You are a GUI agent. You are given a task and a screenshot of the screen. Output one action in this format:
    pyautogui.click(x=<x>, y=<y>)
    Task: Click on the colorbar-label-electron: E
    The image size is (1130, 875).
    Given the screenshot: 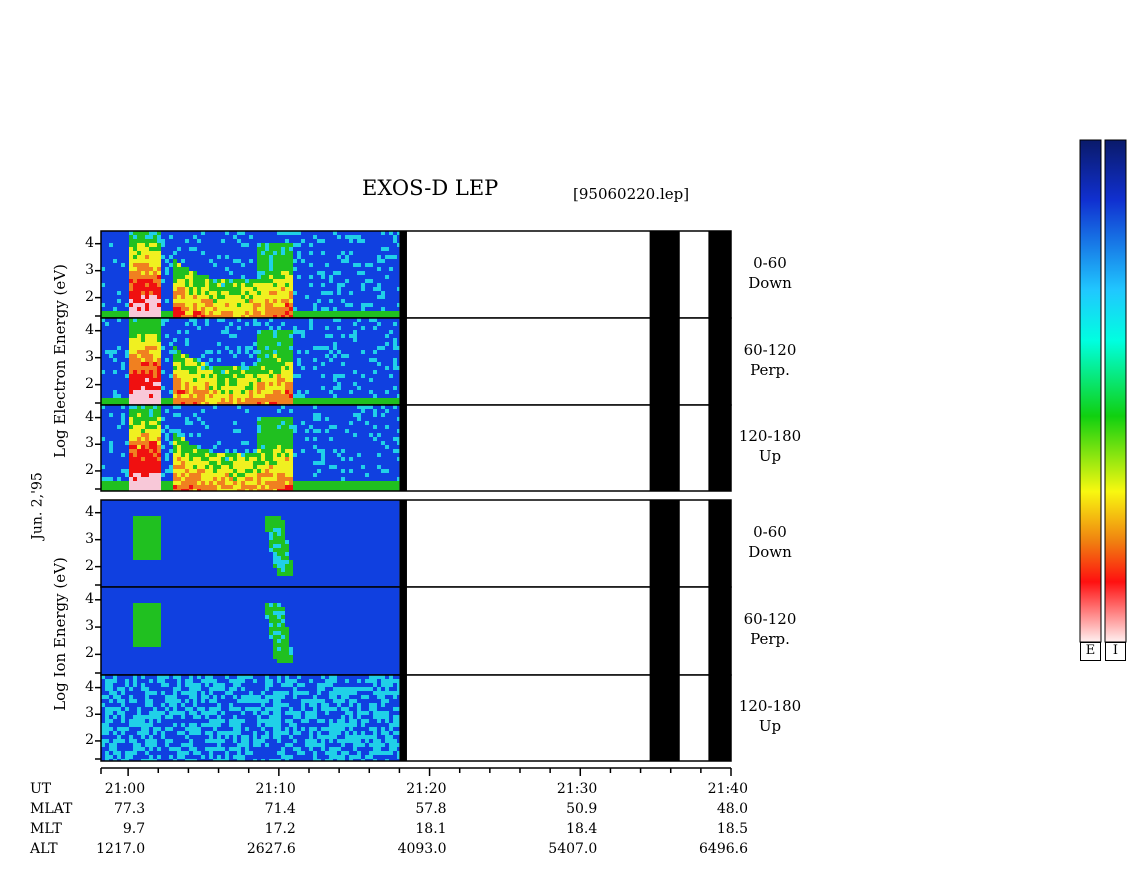 What is the action you would take?
    pyautogui.click(x=1090, y=651)
    